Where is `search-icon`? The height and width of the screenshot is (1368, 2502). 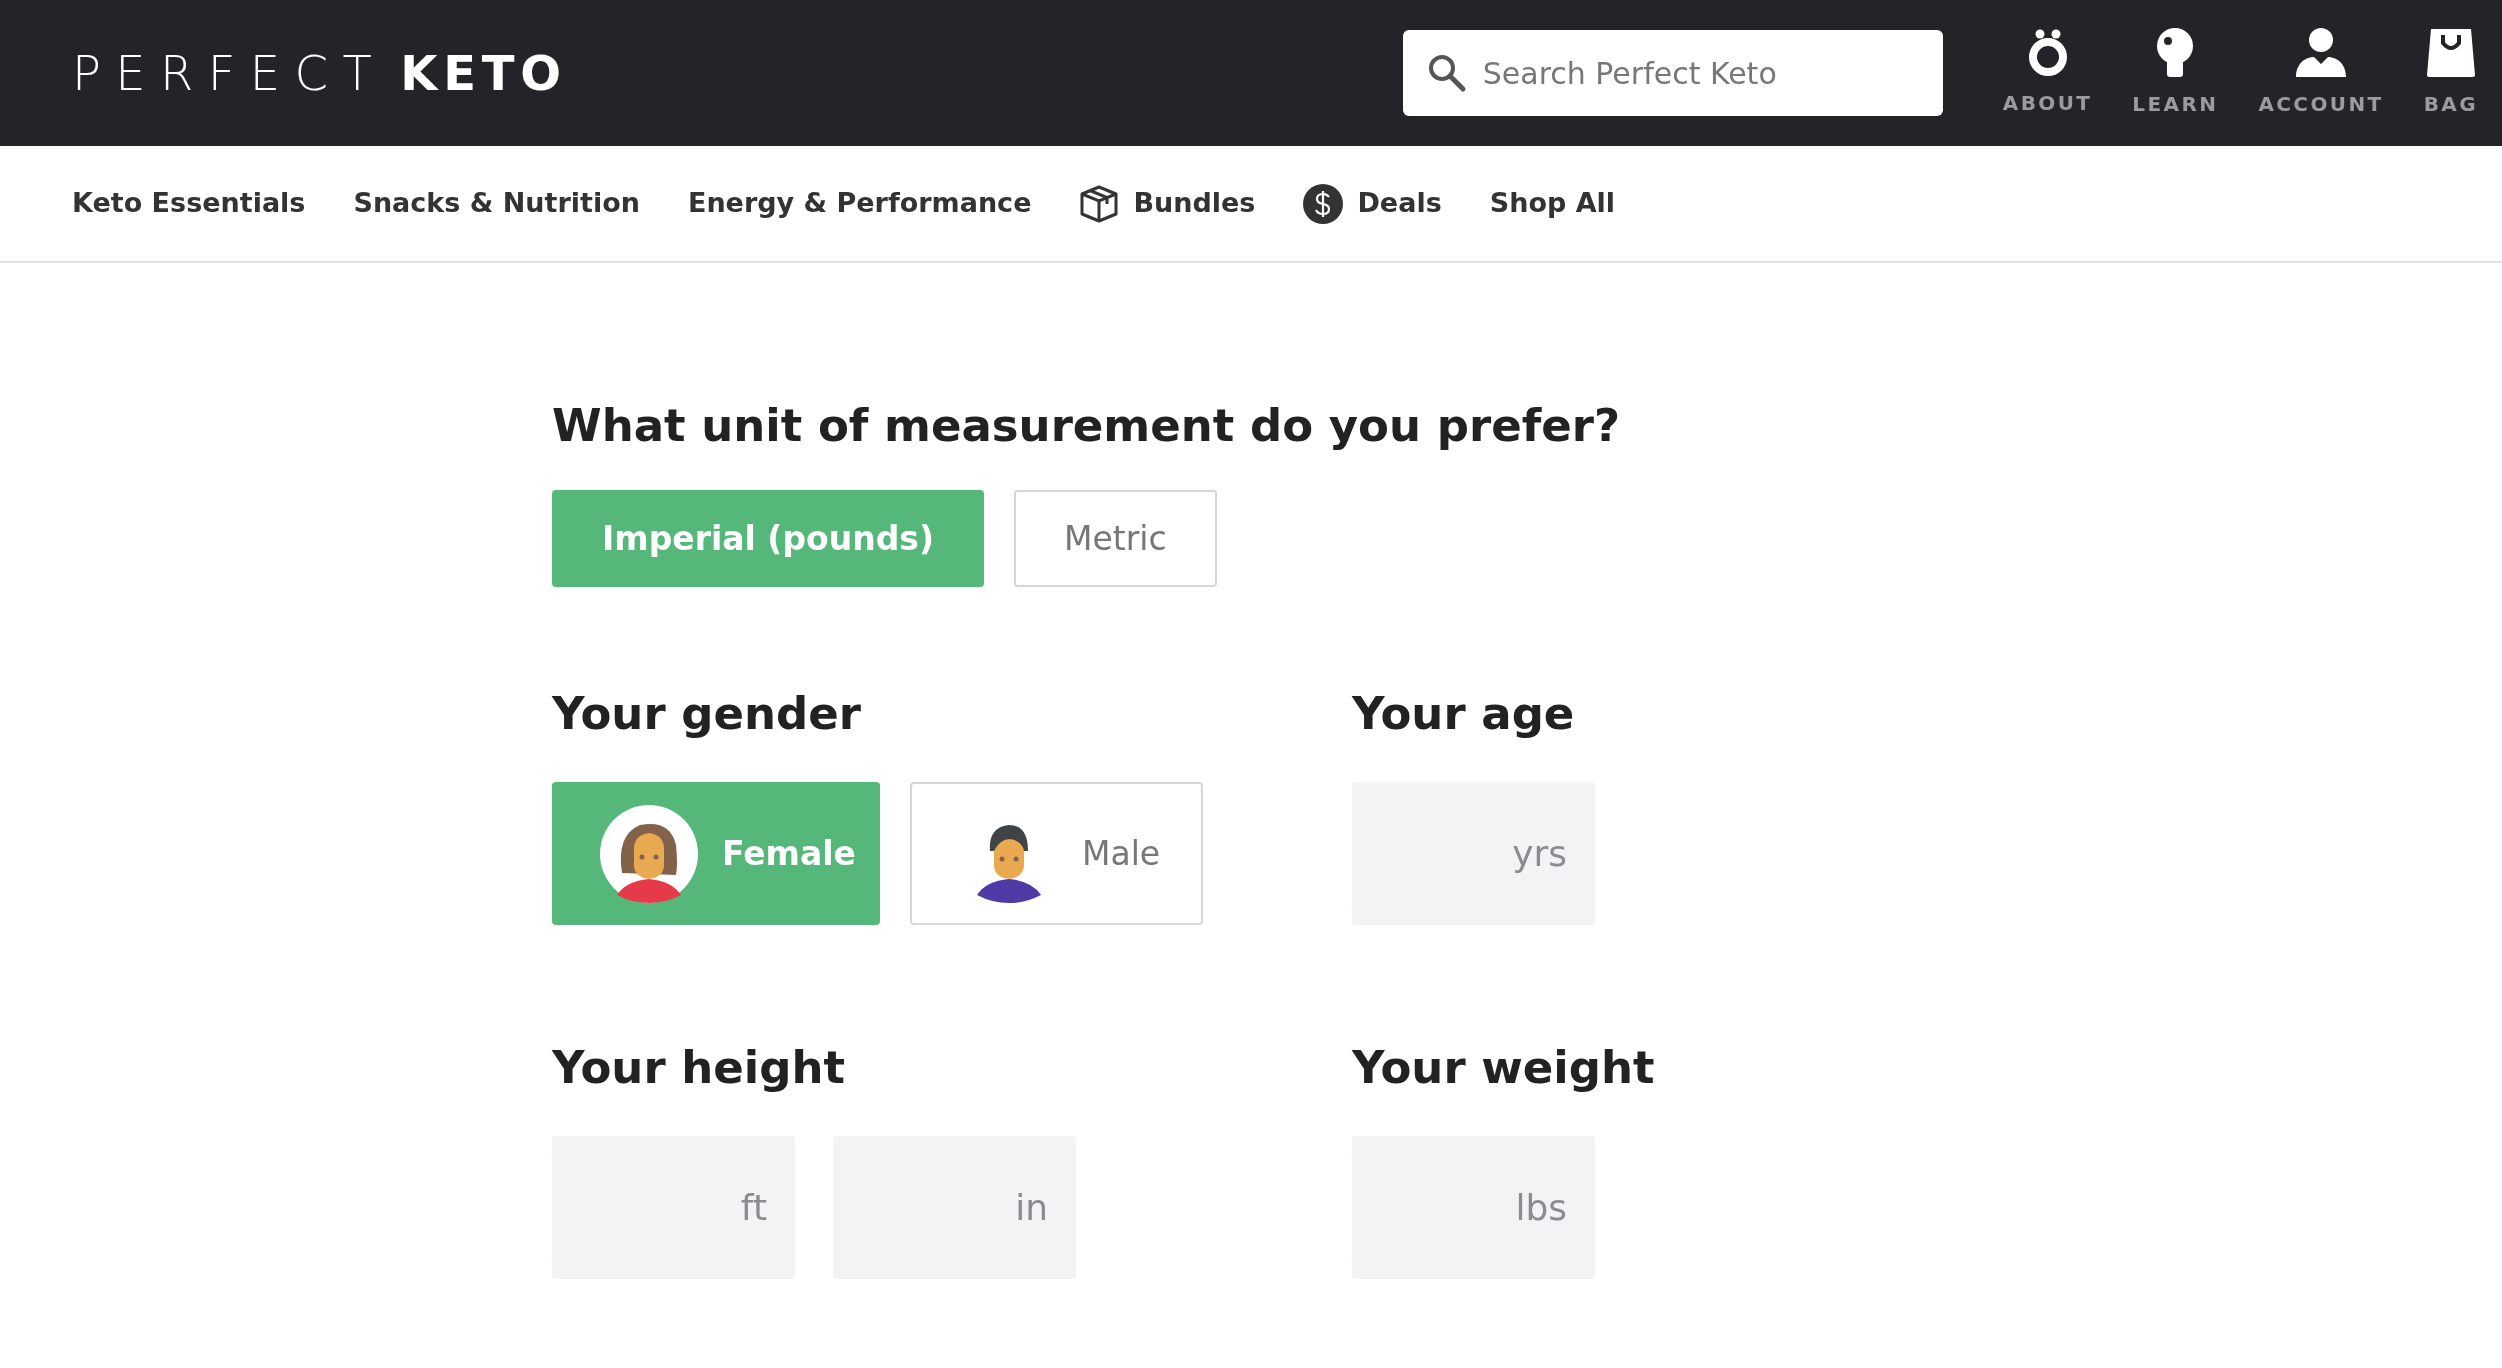 search-icon is located at coordinates (1446, 73).